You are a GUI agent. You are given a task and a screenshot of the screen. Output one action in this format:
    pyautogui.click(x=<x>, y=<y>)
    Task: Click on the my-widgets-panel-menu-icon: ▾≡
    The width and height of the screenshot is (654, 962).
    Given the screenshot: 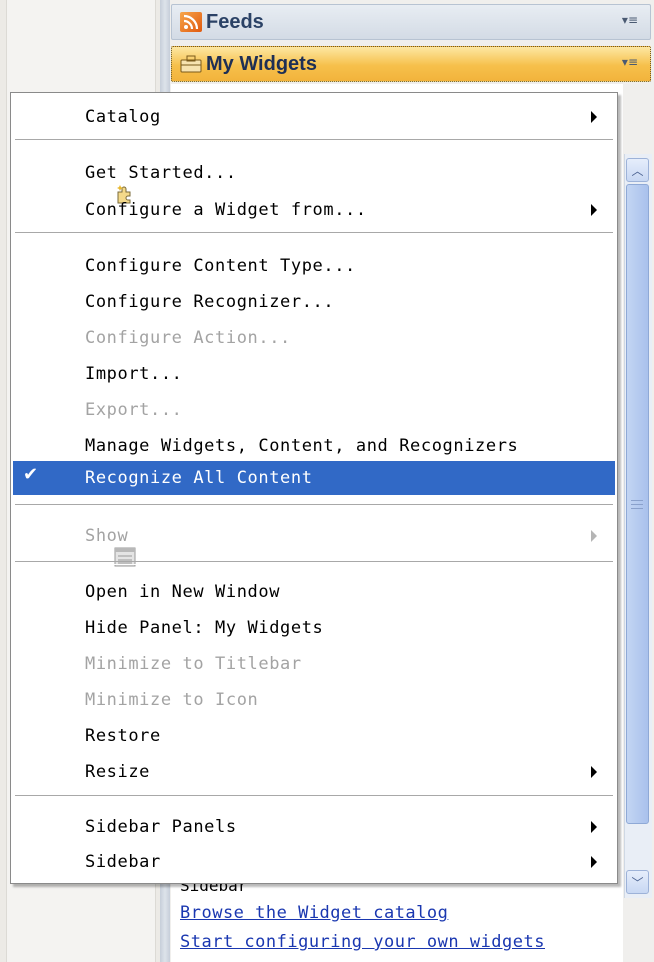 What is the action you would take?
    pyautogui.click(x=630, y=62)
    